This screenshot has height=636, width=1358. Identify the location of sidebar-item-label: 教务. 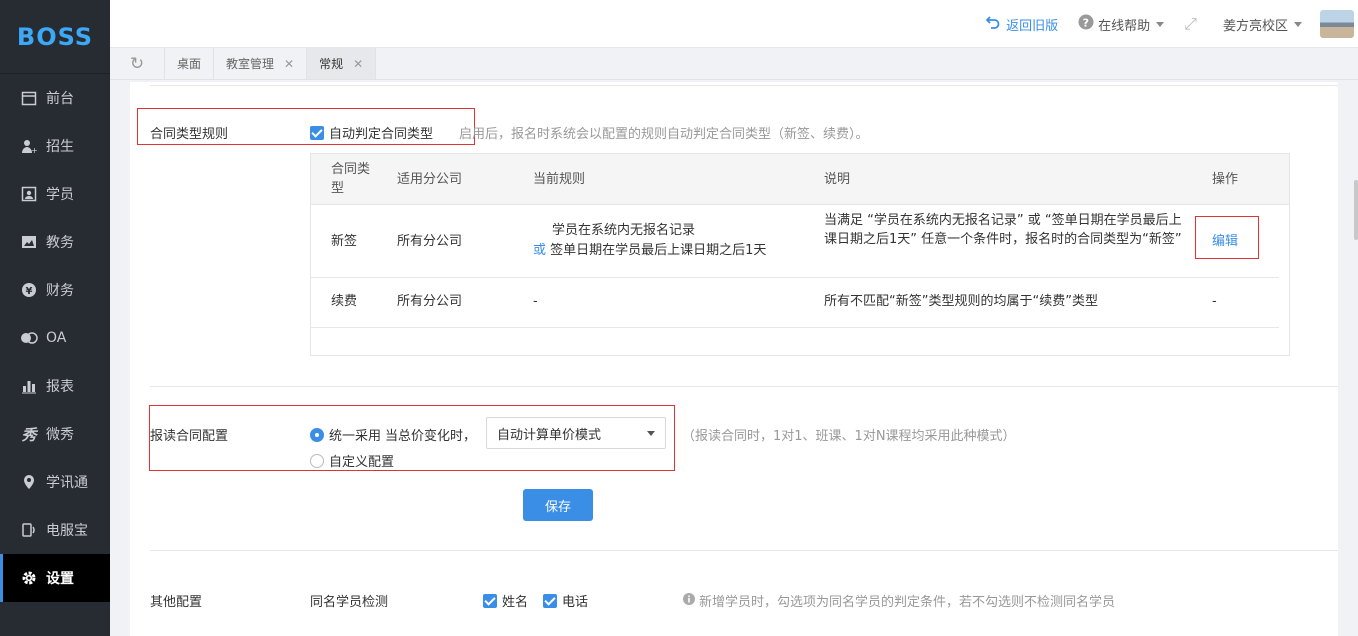
(60, 243).